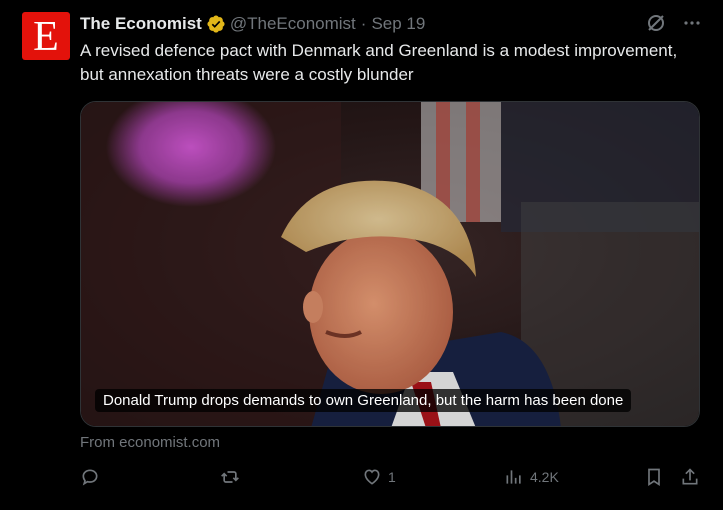 This screenshot has height=510, width=723. I want to click on grok-icon, so click(656, 23).